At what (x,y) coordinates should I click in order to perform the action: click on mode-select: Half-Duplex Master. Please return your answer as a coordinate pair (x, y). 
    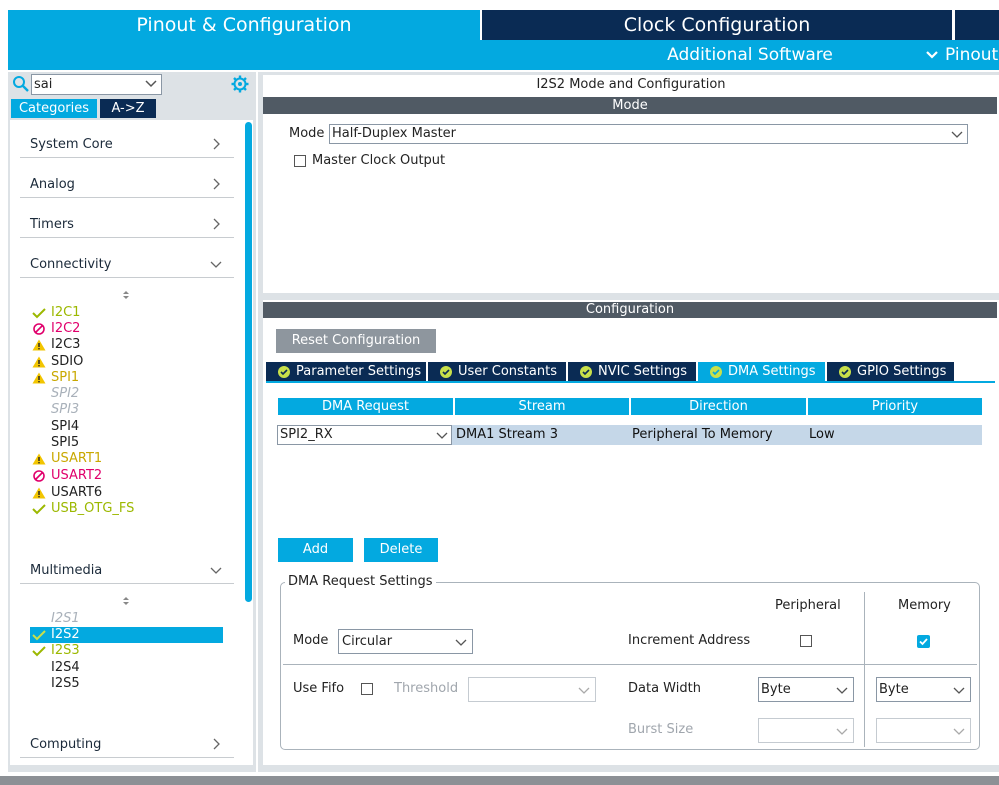
    Looking at the image, I should click on (648, 134).